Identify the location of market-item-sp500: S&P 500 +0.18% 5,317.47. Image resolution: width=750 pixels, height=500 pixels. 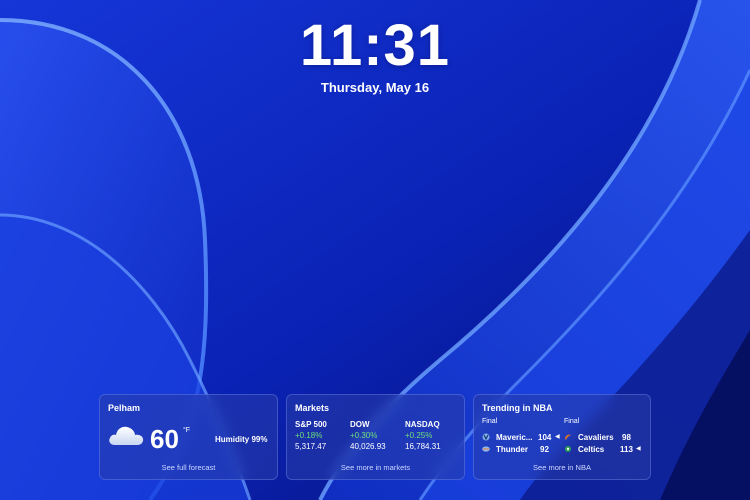
(311, 435).